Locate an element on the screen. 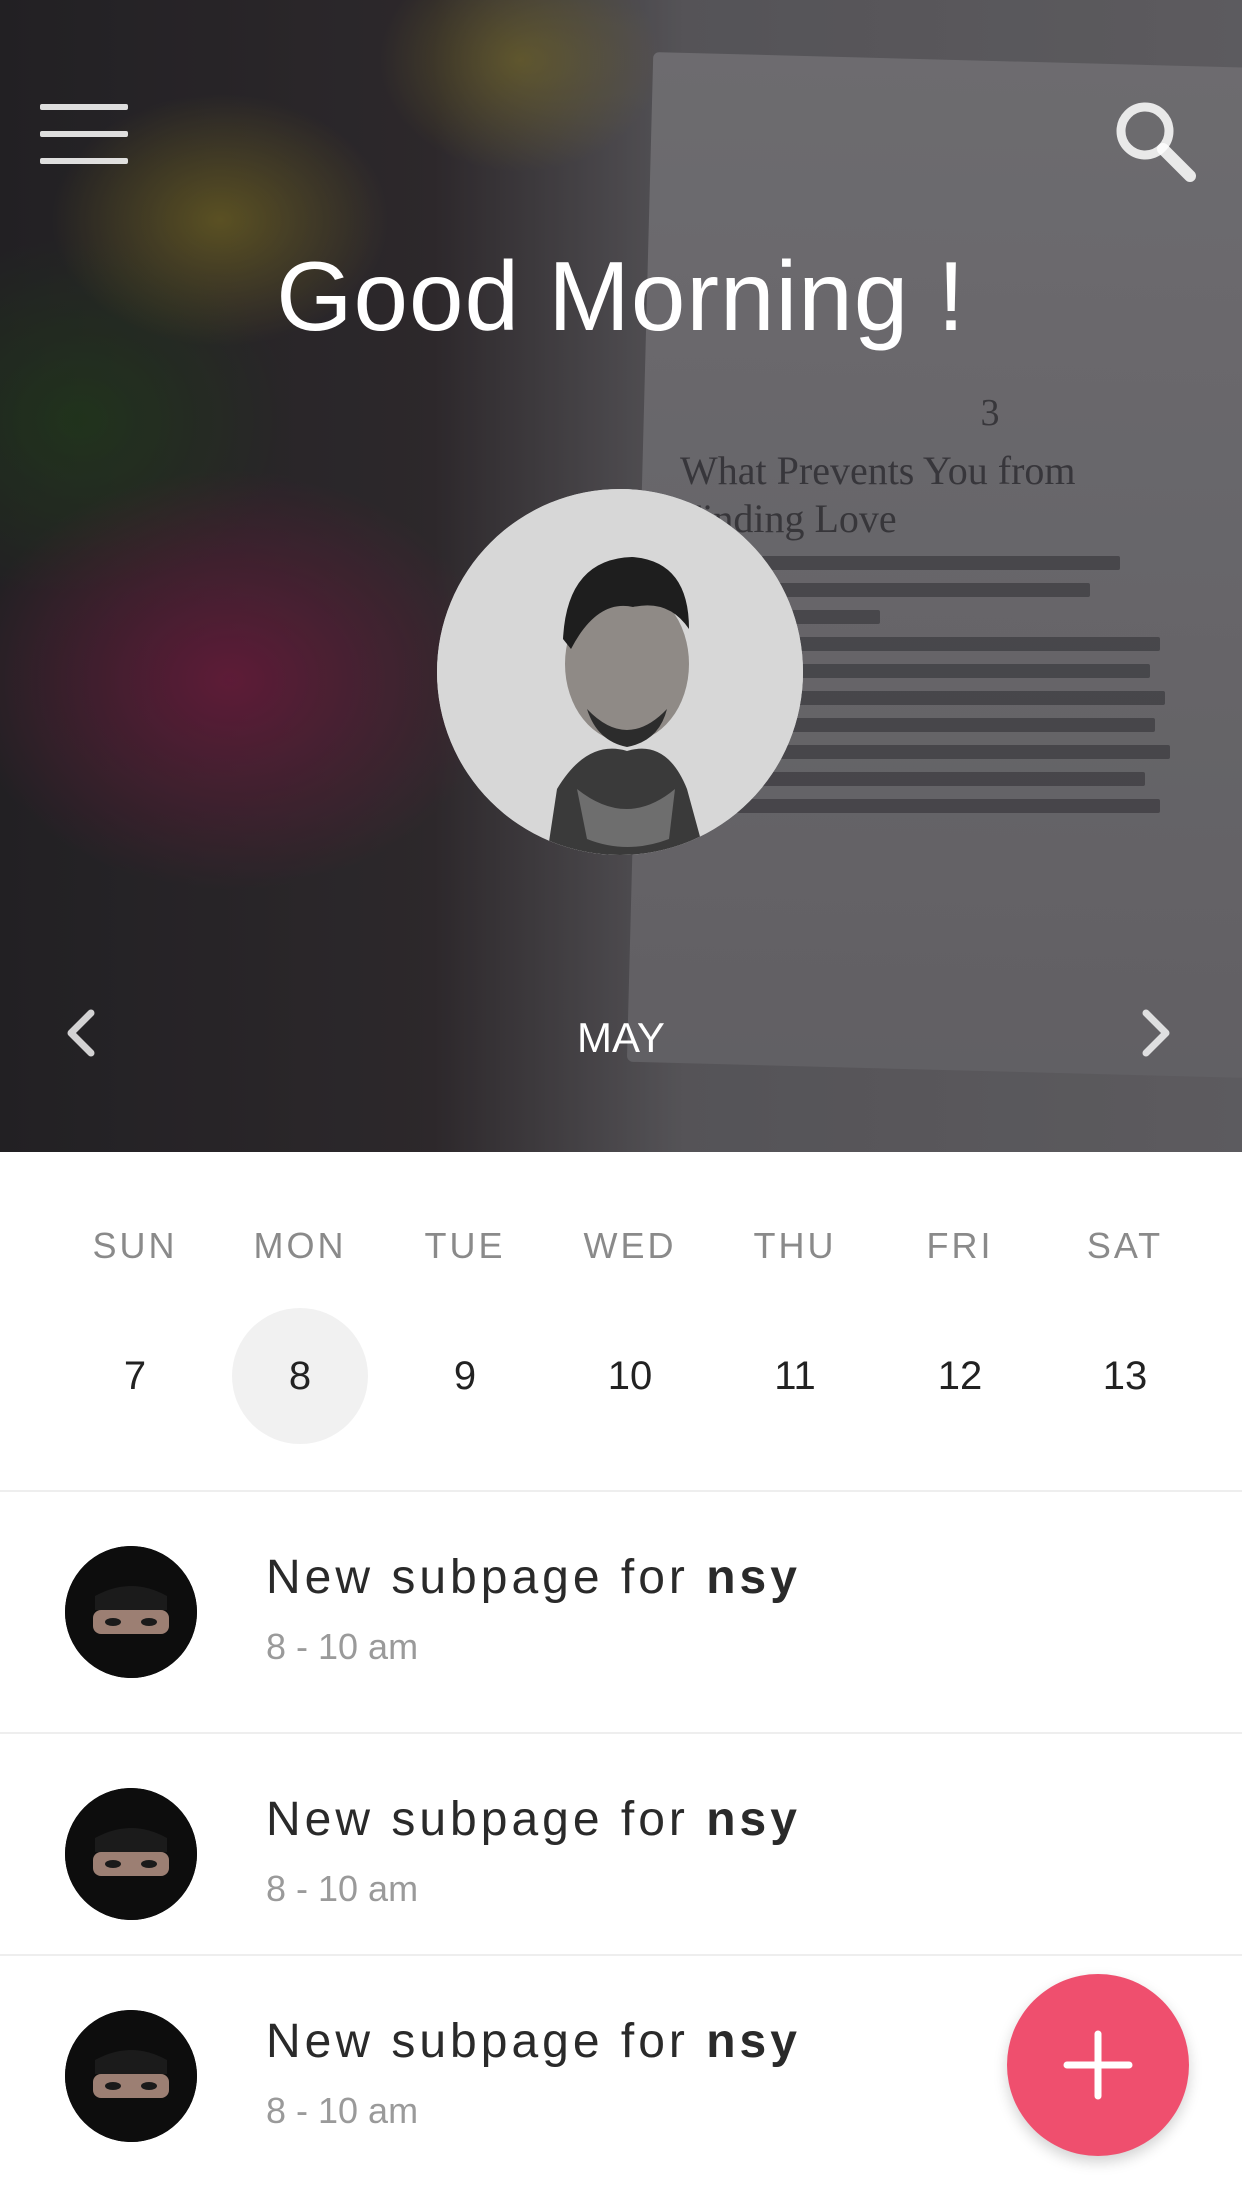  date-cell: 7 is located at coordinates (135, 1376).